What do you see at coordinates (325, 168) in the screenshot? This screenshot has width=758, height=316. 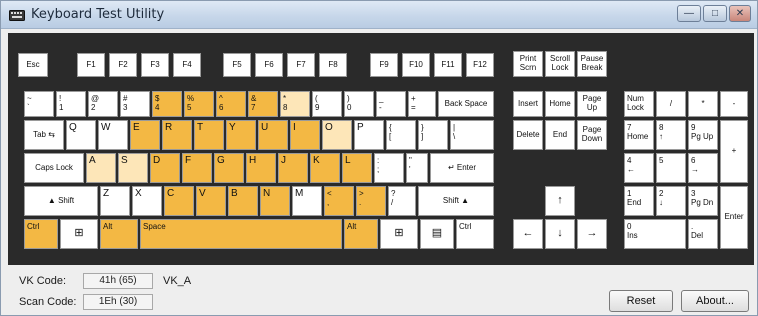 I see `key-k: K` at bounding box center [325, 168].